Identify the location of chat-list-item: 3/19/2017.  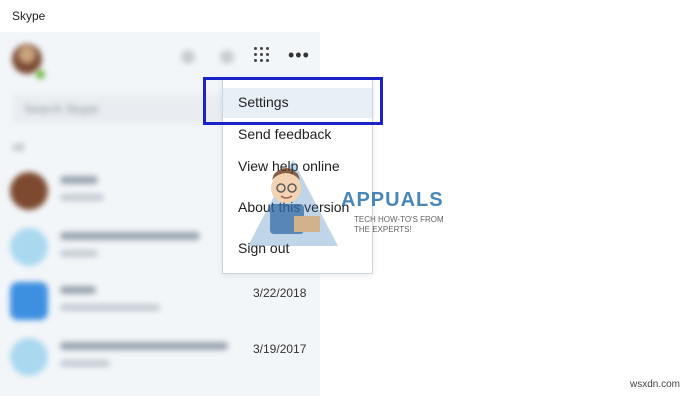
(160, 357).